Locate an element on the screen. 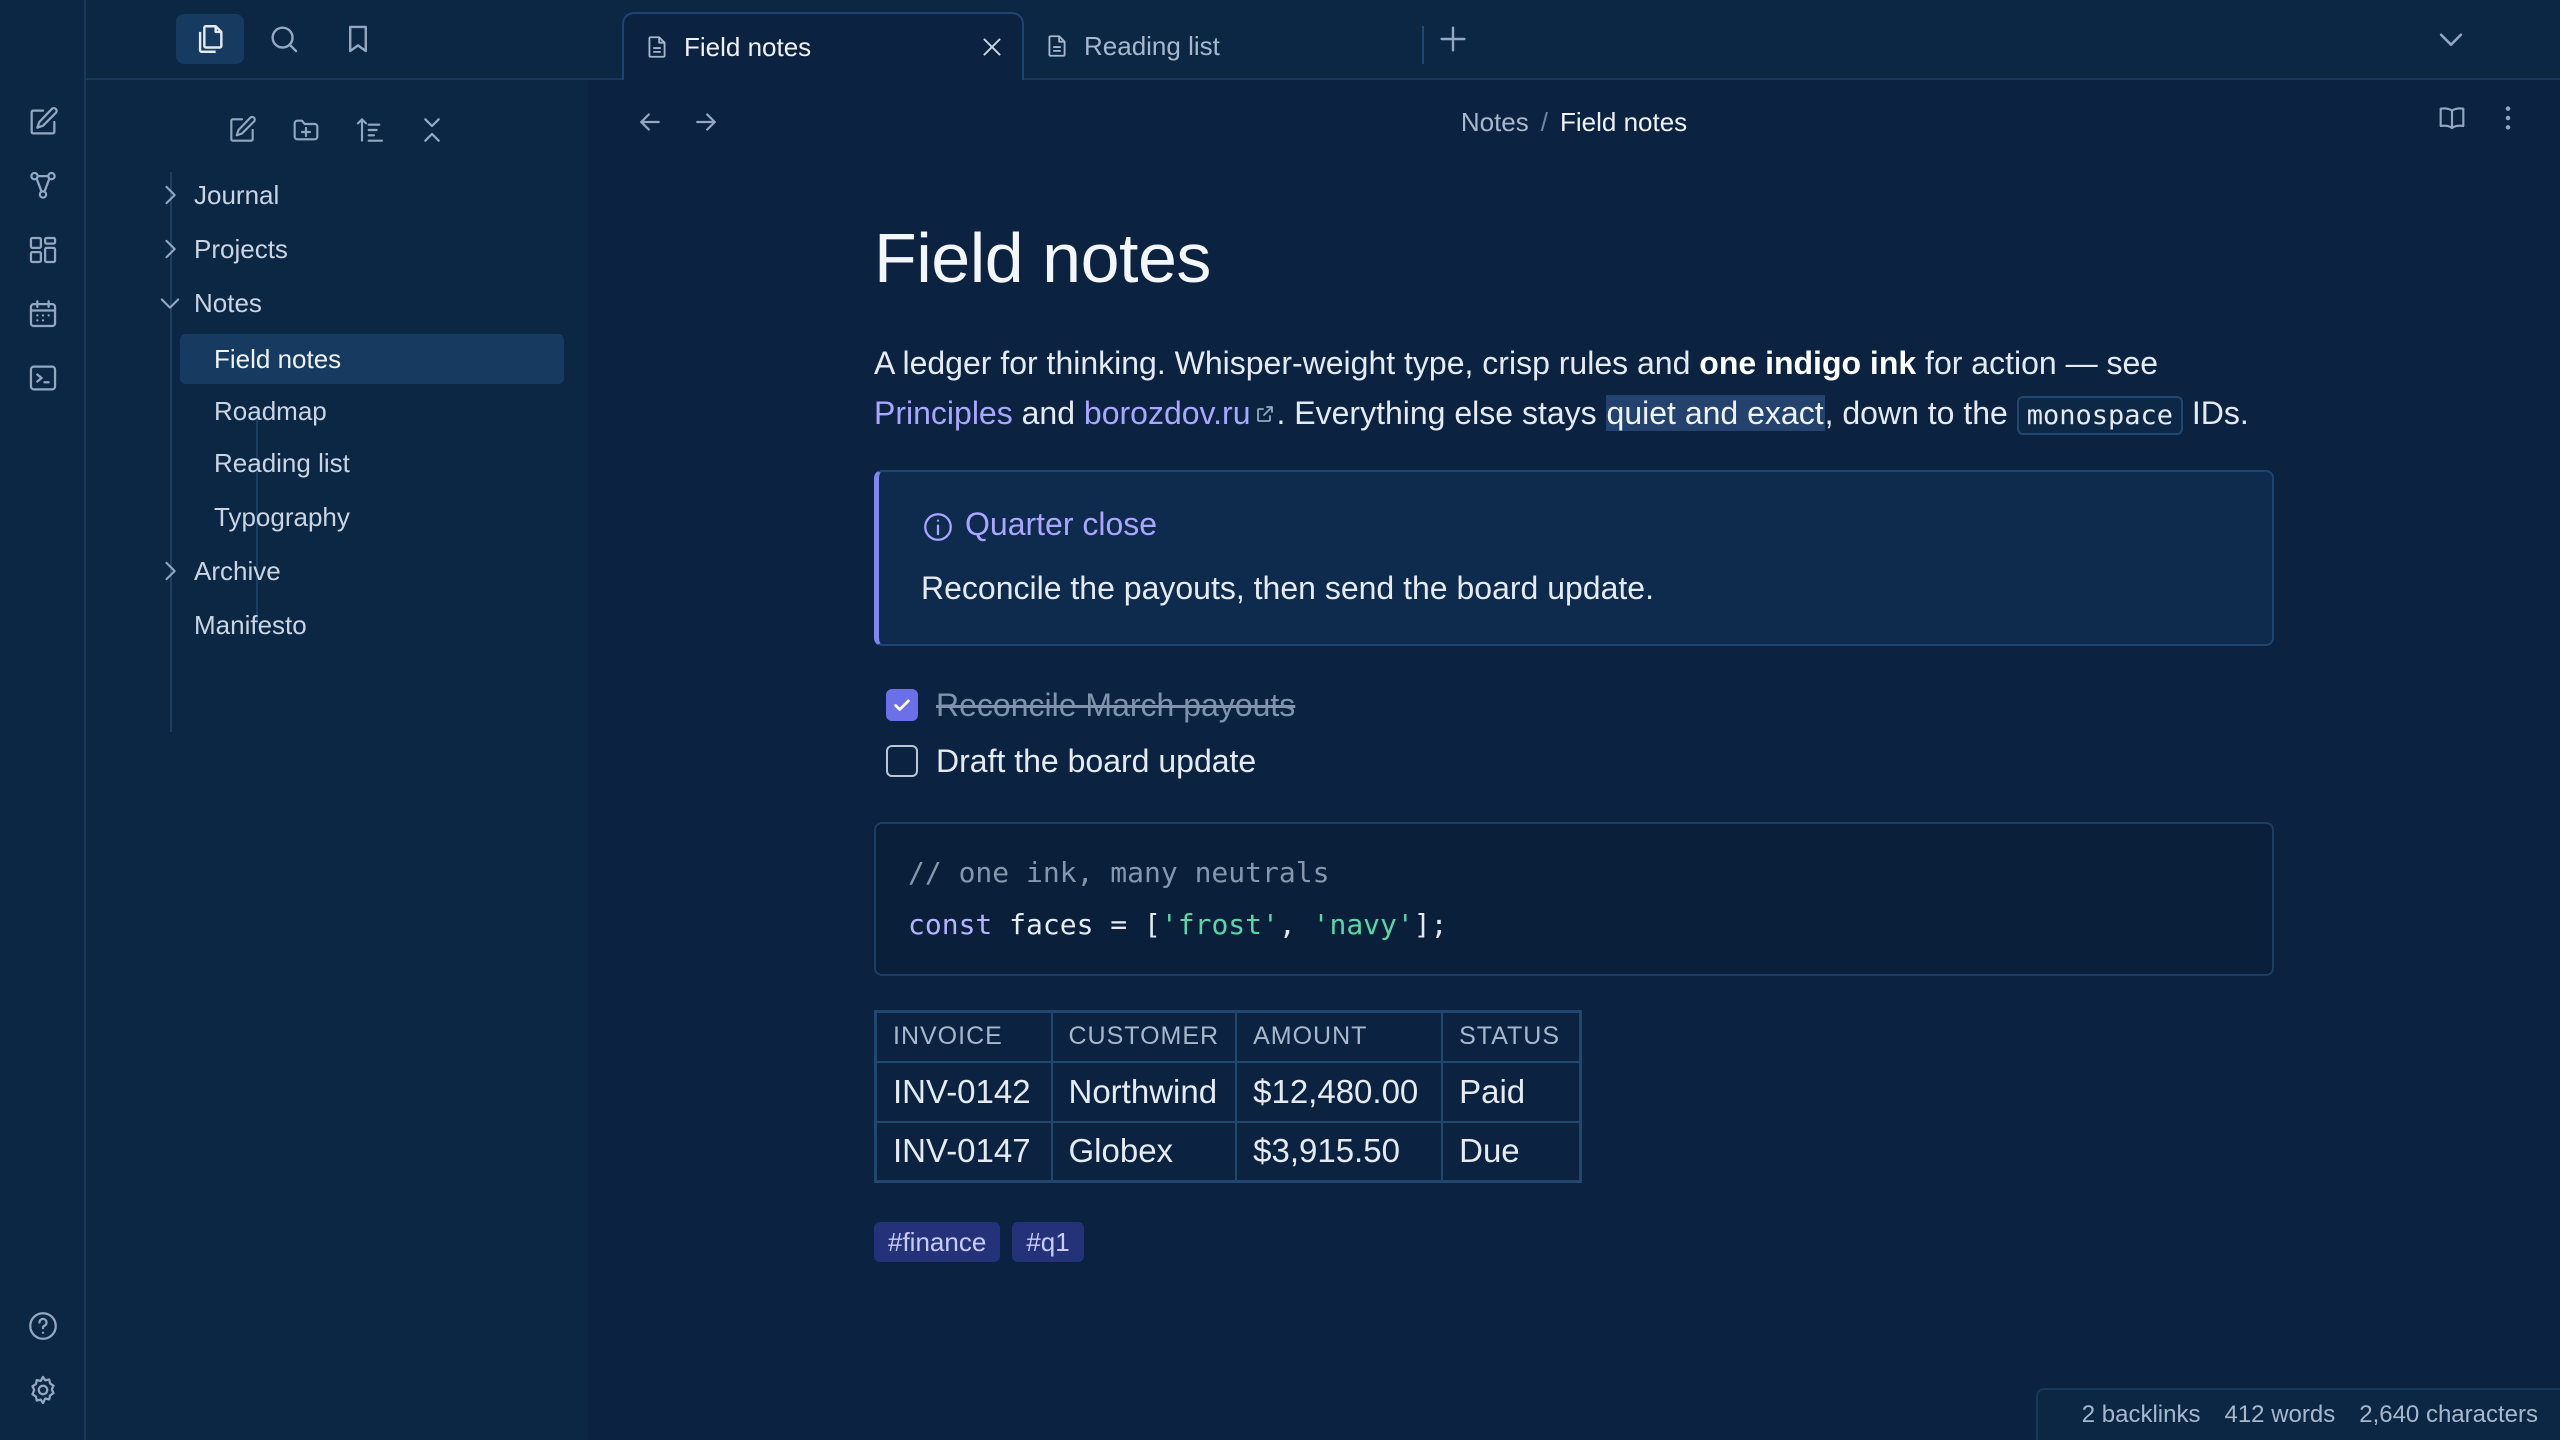 The image size is (2560, 1440). tree-file-manifesto: Manifesto is located at coordinates (250, 625).